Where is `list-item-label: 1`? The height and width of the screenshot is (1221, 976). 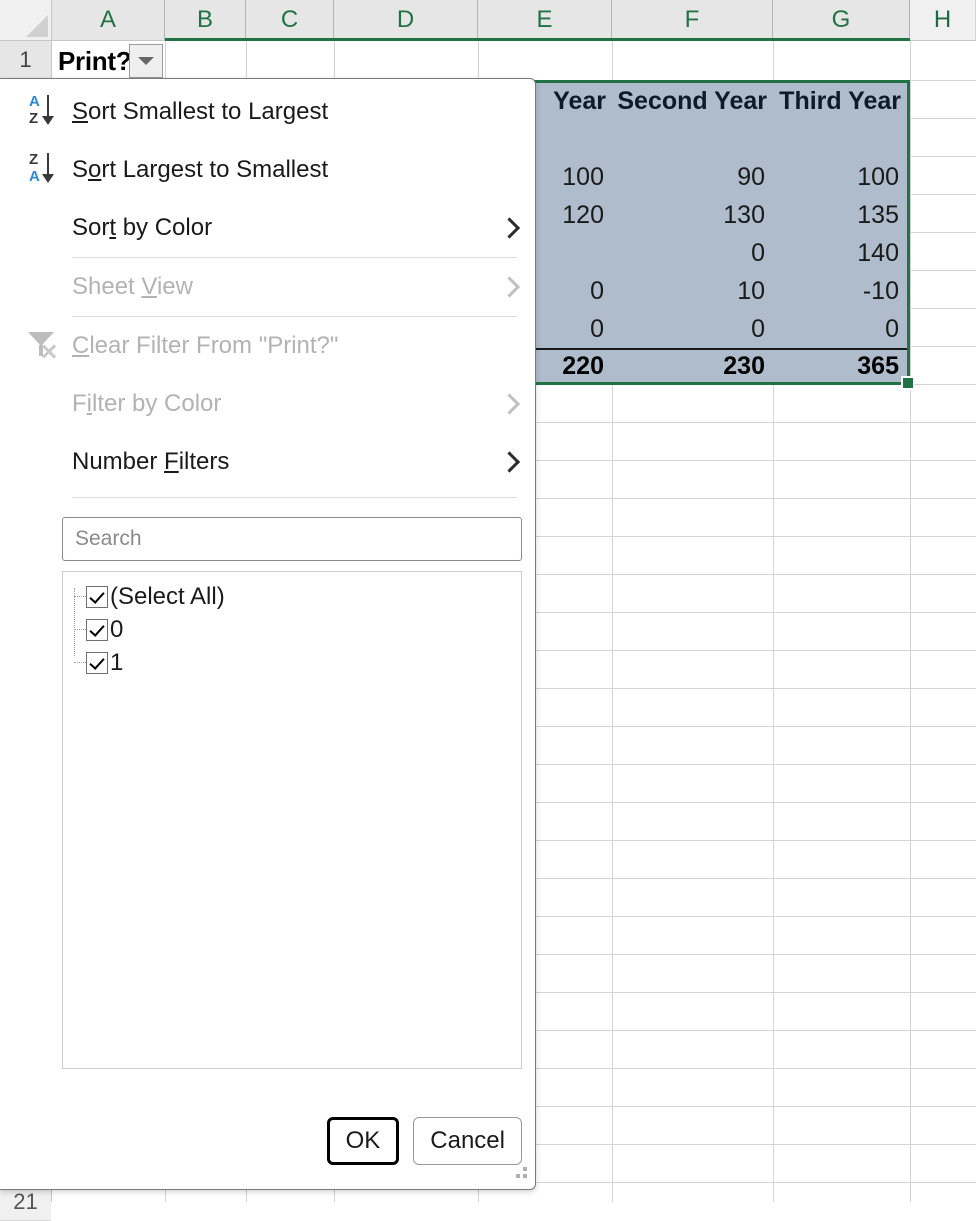
list-item-label: 1 is located at coordinates (117, 662).